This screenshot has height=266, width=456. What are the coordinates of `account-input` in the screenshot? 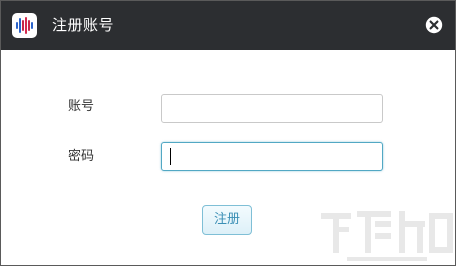 It's located at (272, 108).